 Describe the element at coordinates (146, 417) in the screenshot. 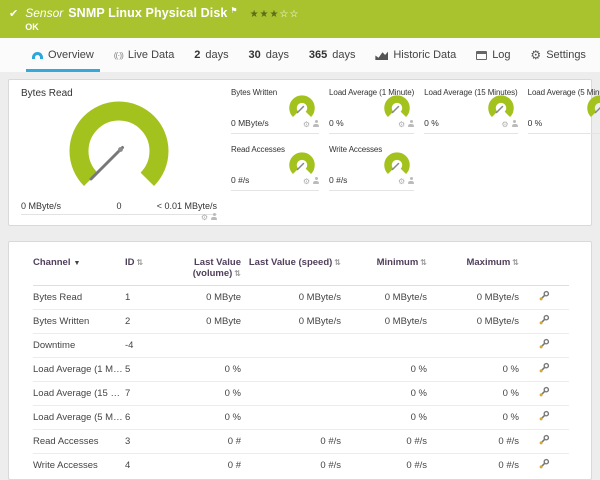

I see `channel-id-cell: 6` at that location.